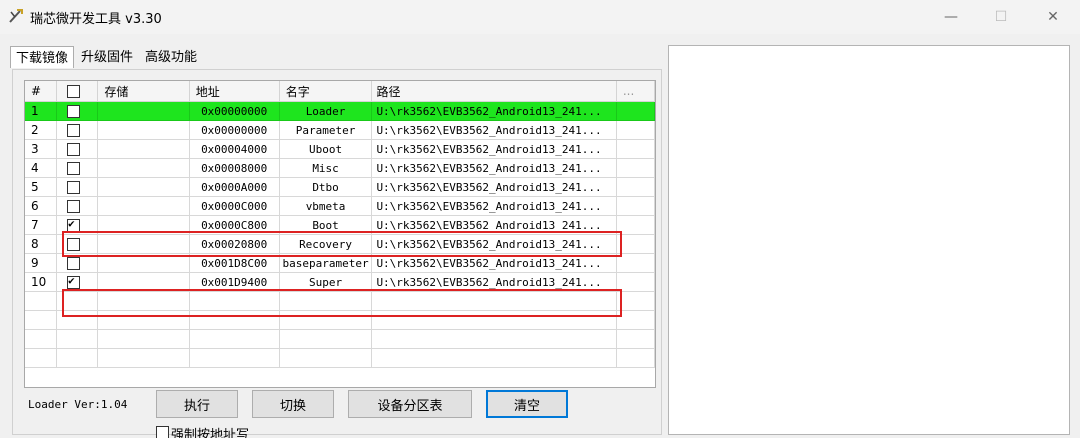 Image resolution: width=1080 pixels, height=438 pixels. I want to click on row-name: Parameter, so click(326, 130).